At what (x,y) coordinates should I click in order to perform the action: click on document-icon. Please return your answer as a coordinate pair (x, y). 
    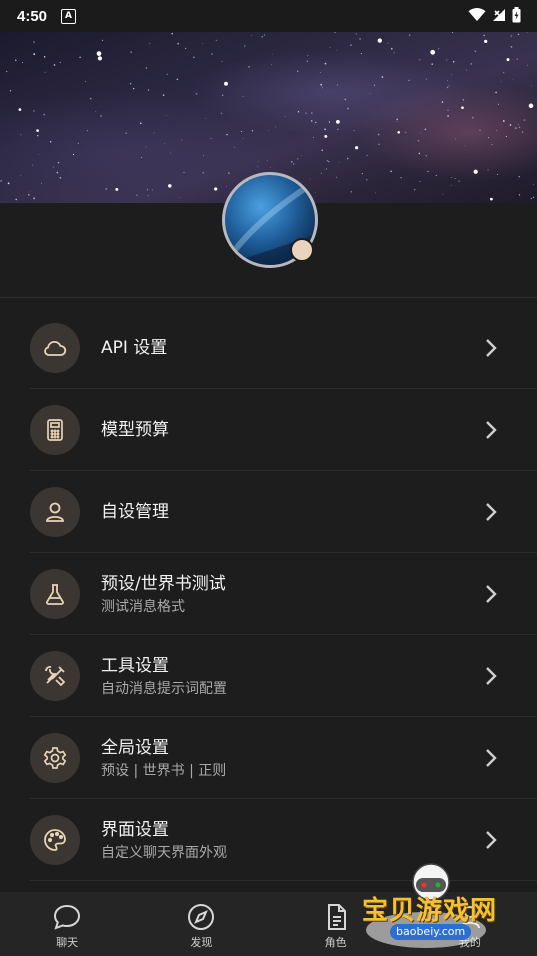
    Looking at the image, I should click on (336, 917).